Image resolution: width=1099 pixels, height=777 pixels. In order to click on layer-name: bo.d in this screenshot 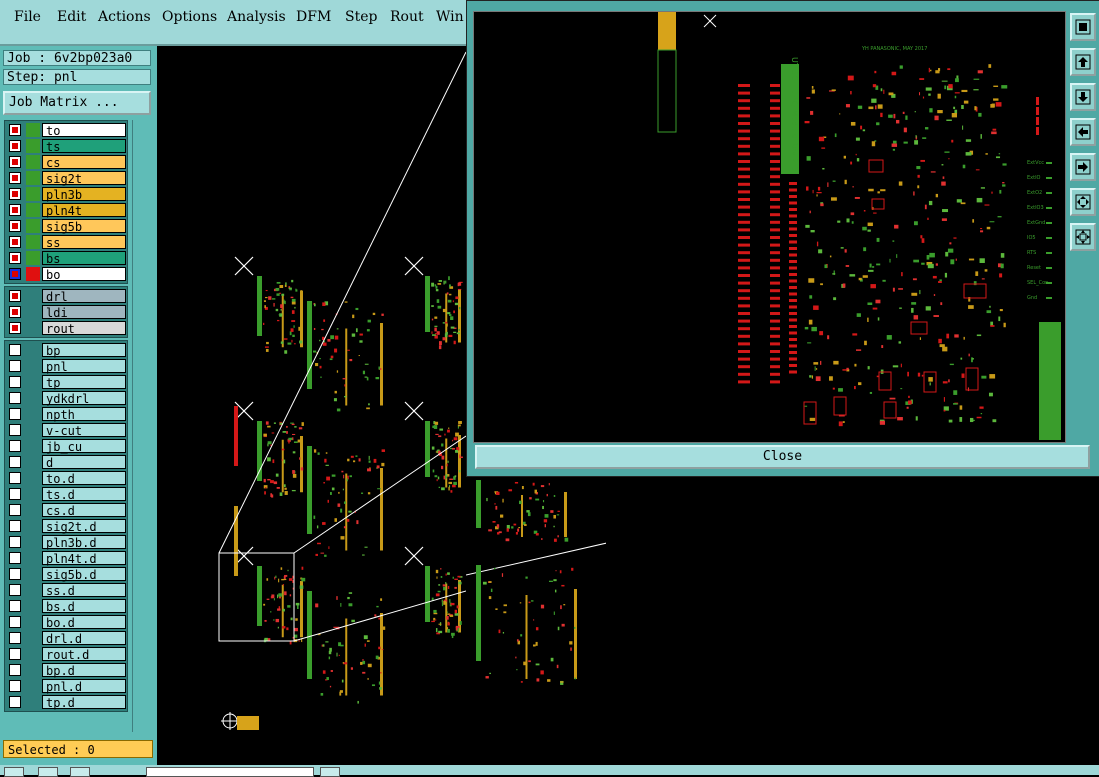, I will do `click(84, 622)`.